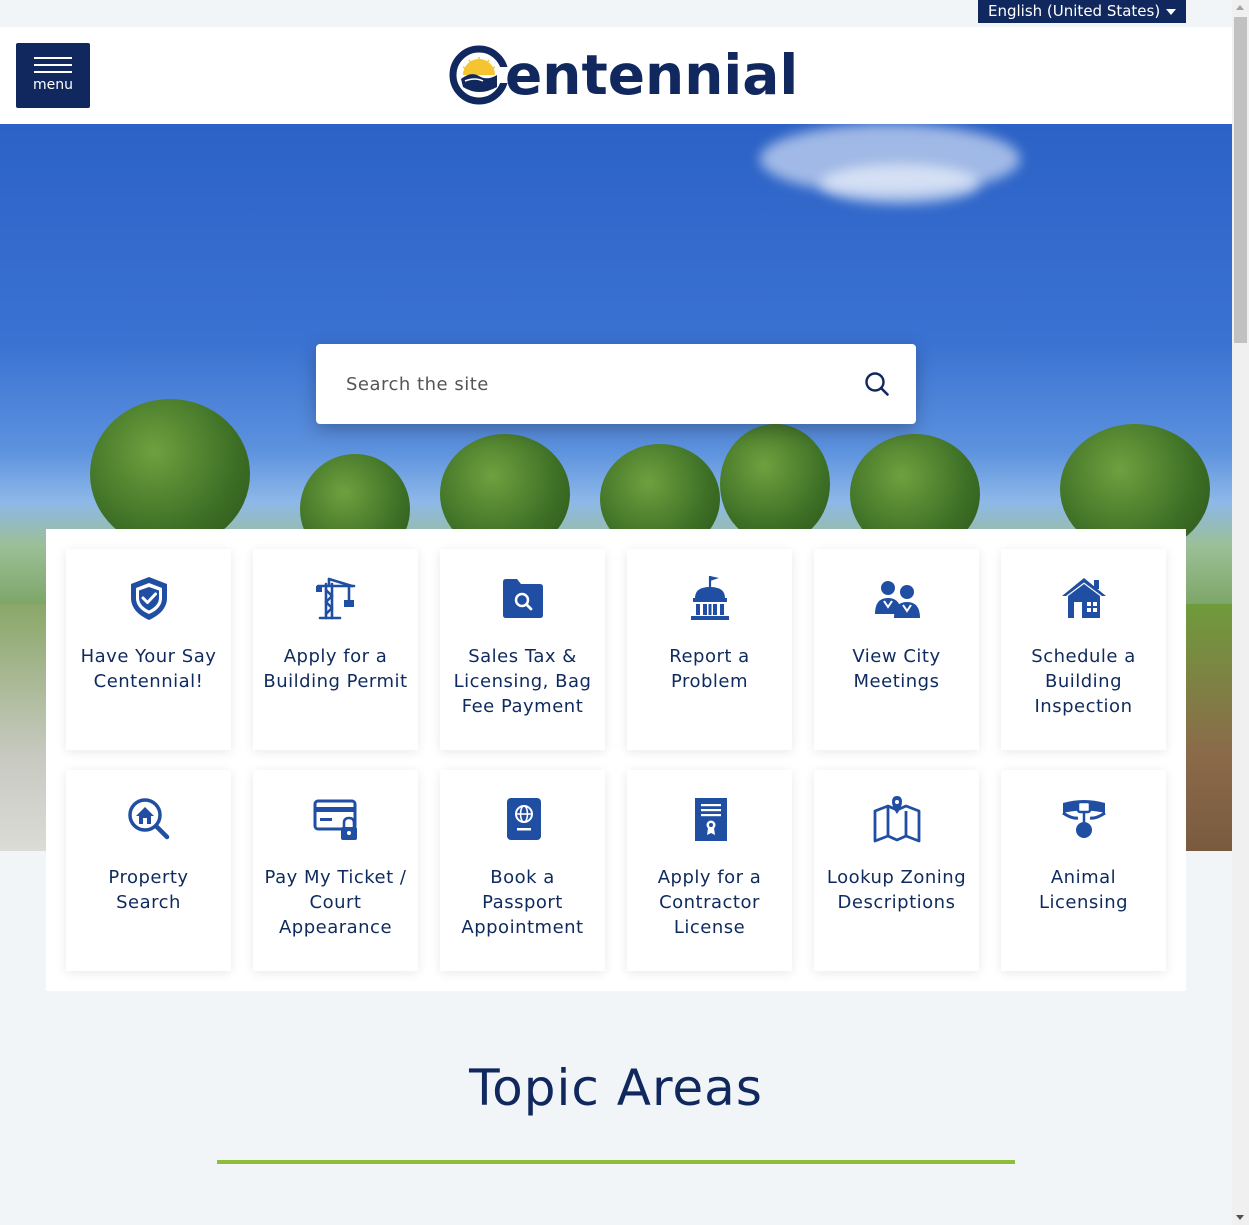 The height and width of the screenshot is (1225, 1249). I want to click on quick-link-tile: Animal Licensing, so click(1083, 870).